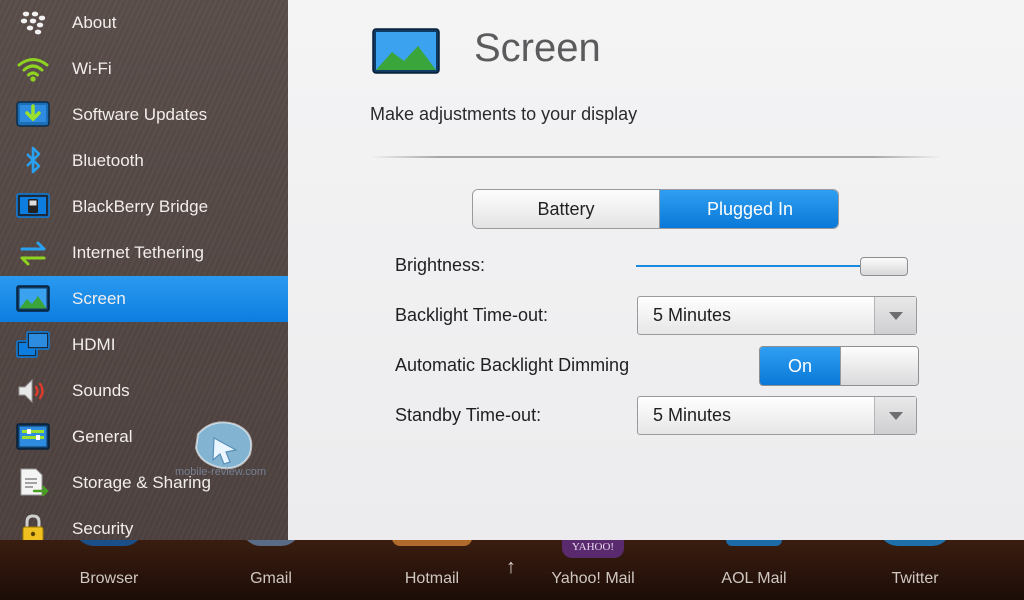 The image size is (1024, 600). Describe the element at coordinates (915, 570) in the screenshot. I see `dock-app-twitter: Twitter` at that location.